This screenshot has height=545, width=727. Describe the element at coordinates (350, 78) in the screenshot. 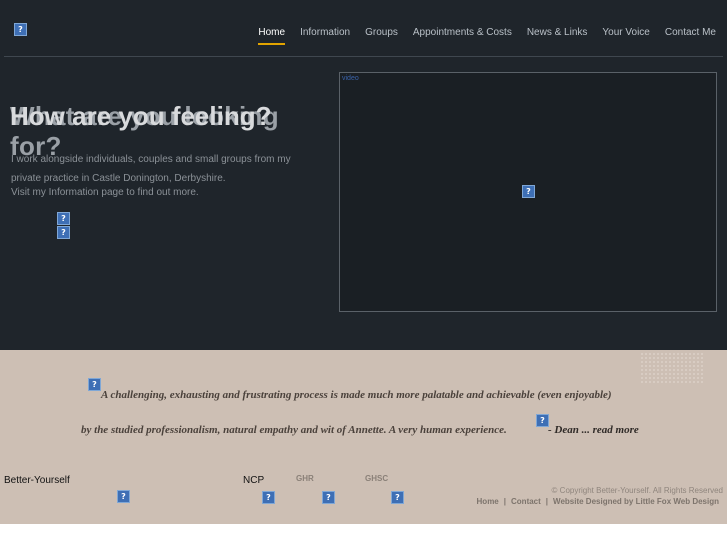

I see `video-label: video` at that location.